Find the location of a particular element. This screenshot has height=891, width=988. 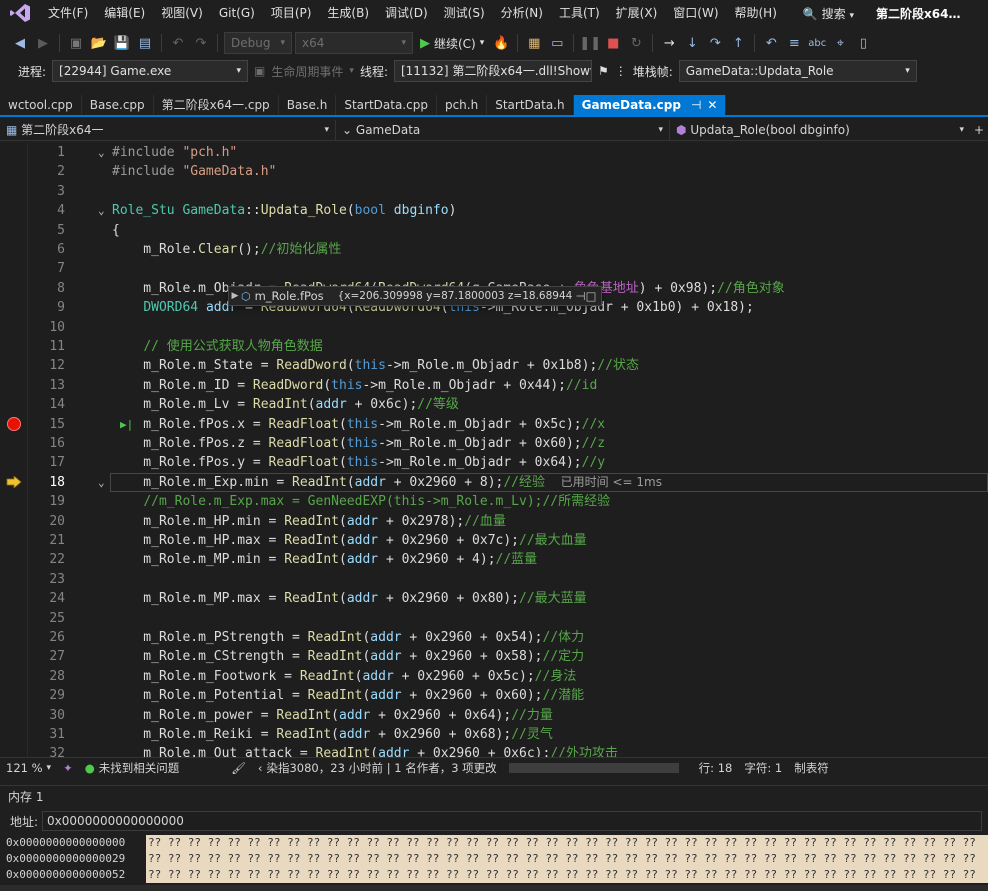

step-out-icon: ↑ is located at coordinates (738, 43).